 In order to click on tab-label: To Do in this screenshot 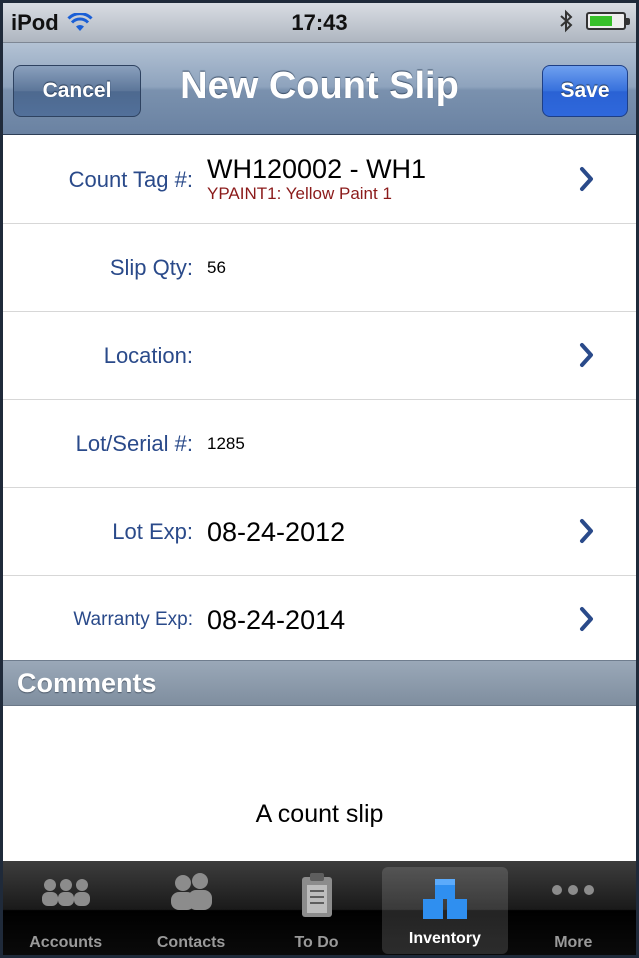, I will do `click(316, 942)`.